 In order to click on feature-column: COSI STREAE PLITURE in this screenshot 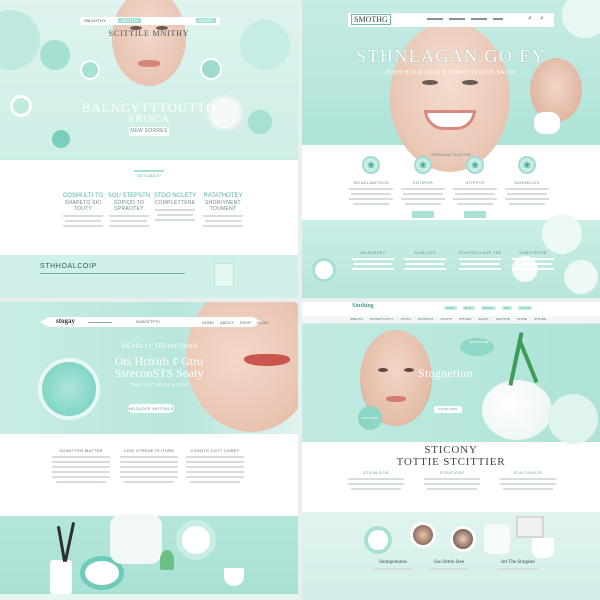, I will do `click(149, 467)`.